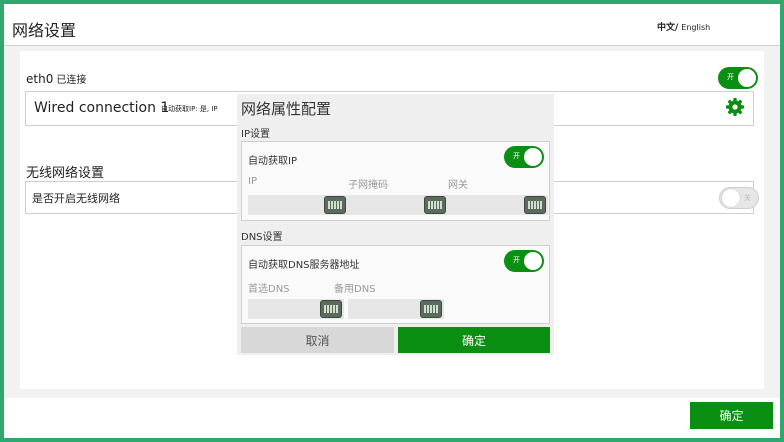 The width and height of the screenshot is (784, 442). What do you see at coordinates (735, 107) in the screenshot?
I see `gear-icon` at bounding box center [735, 107].